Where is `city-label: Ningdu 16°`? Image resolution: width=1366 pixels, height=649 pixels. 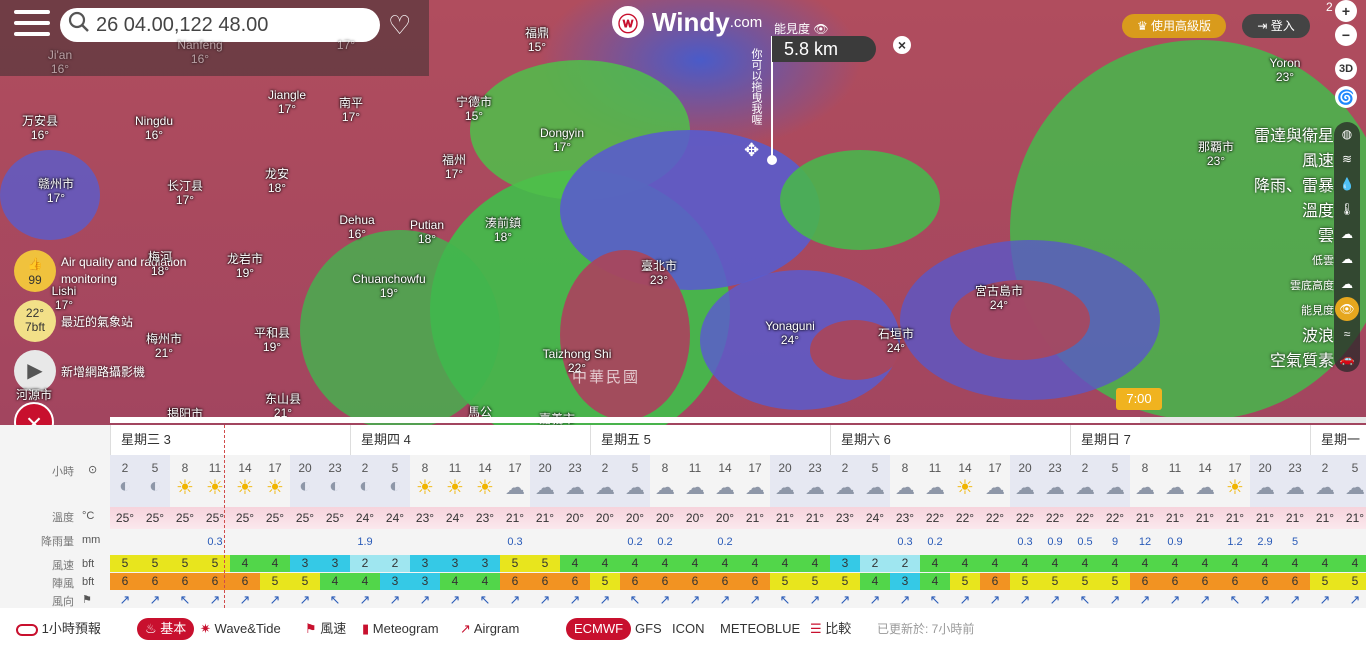
city-label: Ningdu 16° is located at coordinates (154, 128).